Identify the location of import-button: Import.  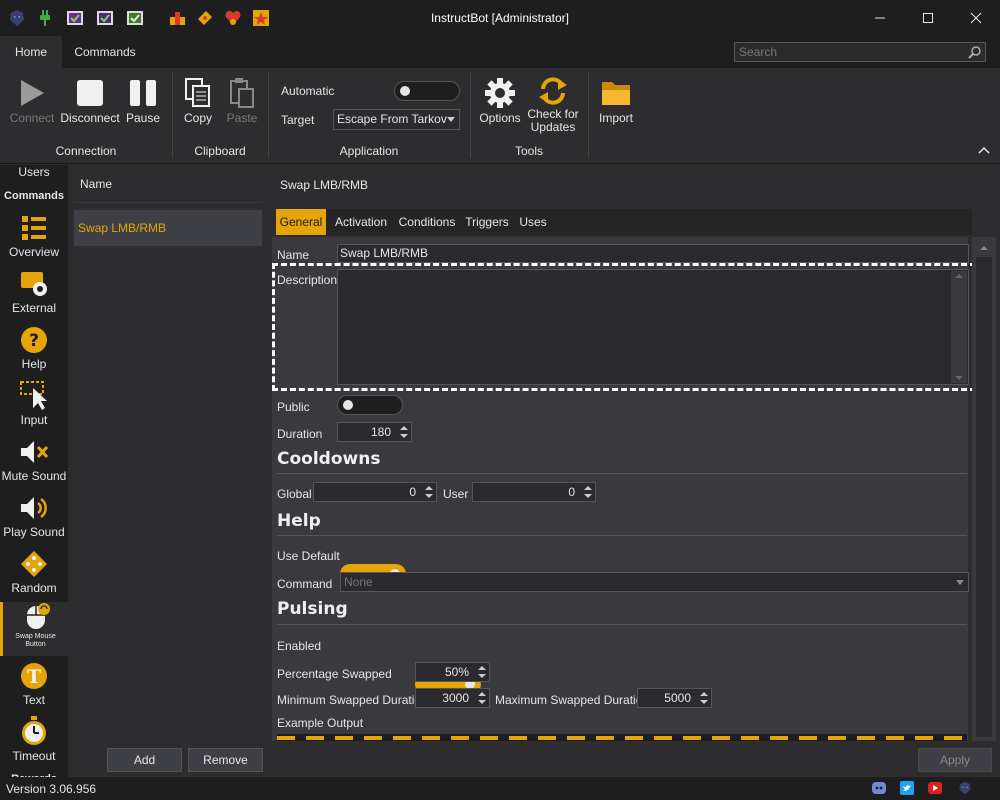
(616, 104).